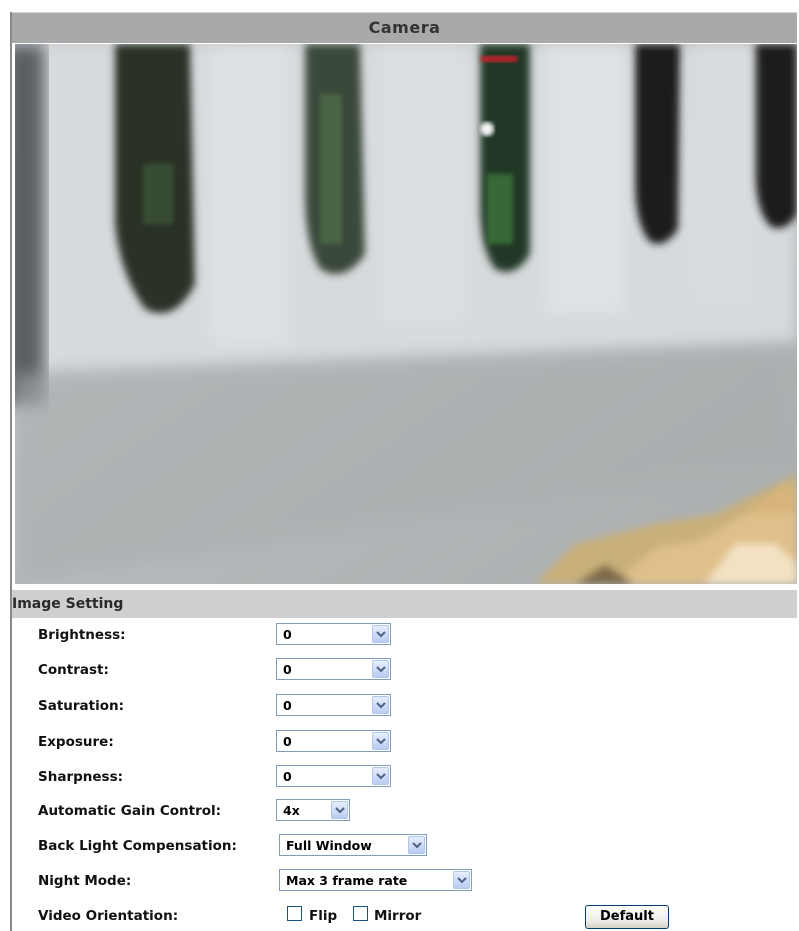 The width and height of the screenshot is (799, 931). Describe the element at coordinates (398, 671) in the screenshot. I see `contrast-row: Contrast: 0` at that location.